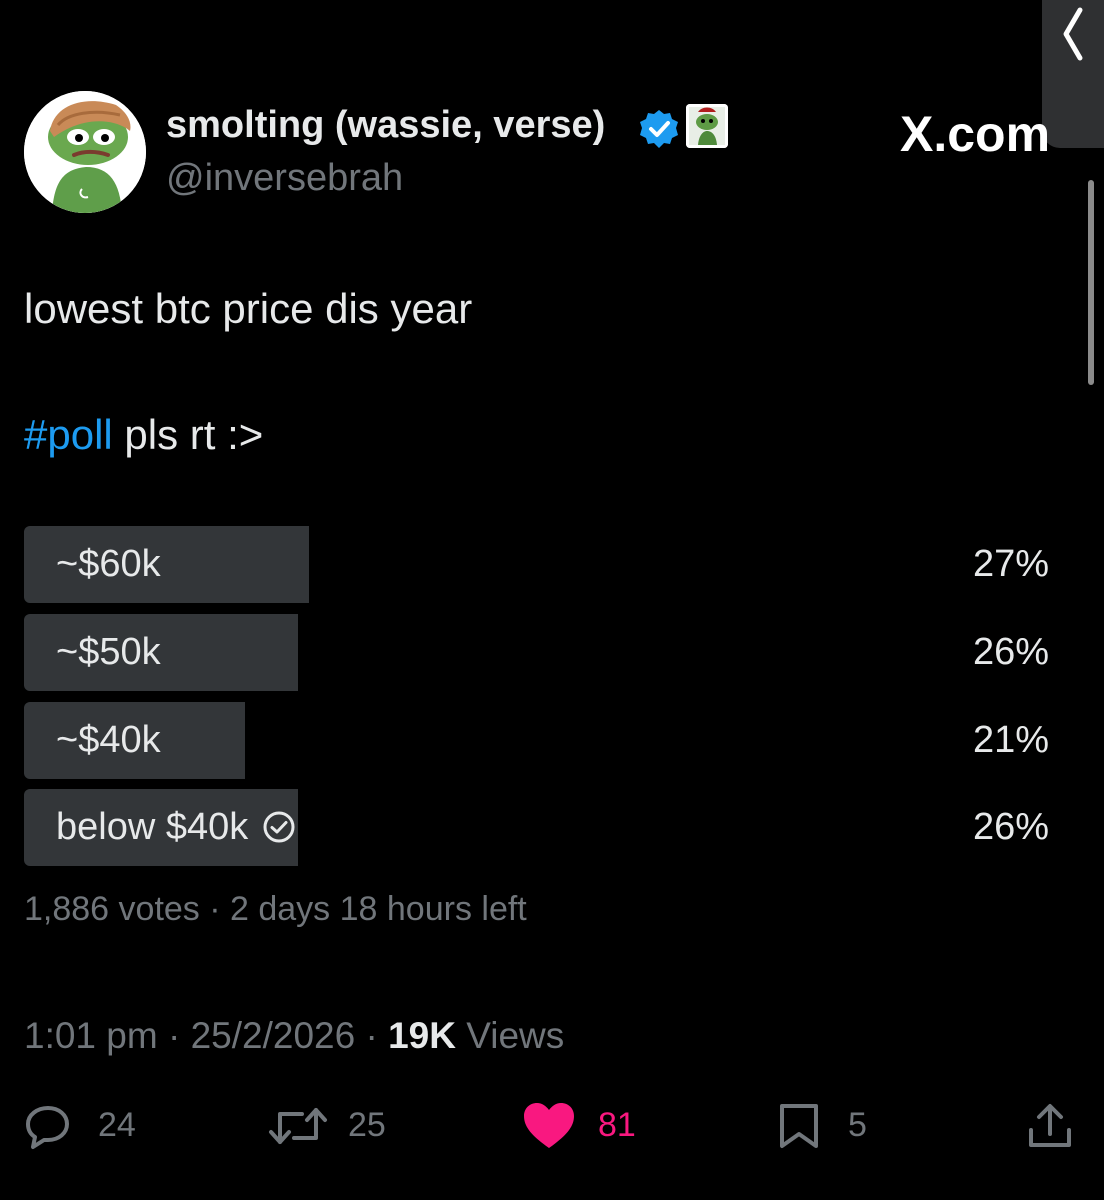  Describe the element at coordinates (539, 652) in the screenshot. I see `poll-option: ~$50k 26%` at that location.